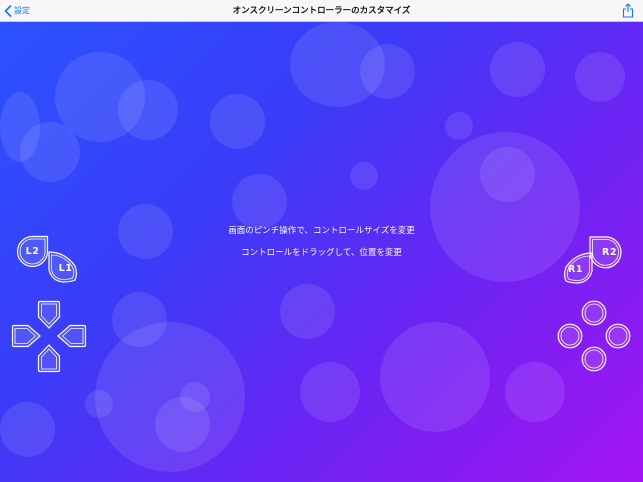  I want to click on face-button-bottom, so click(594, 359).